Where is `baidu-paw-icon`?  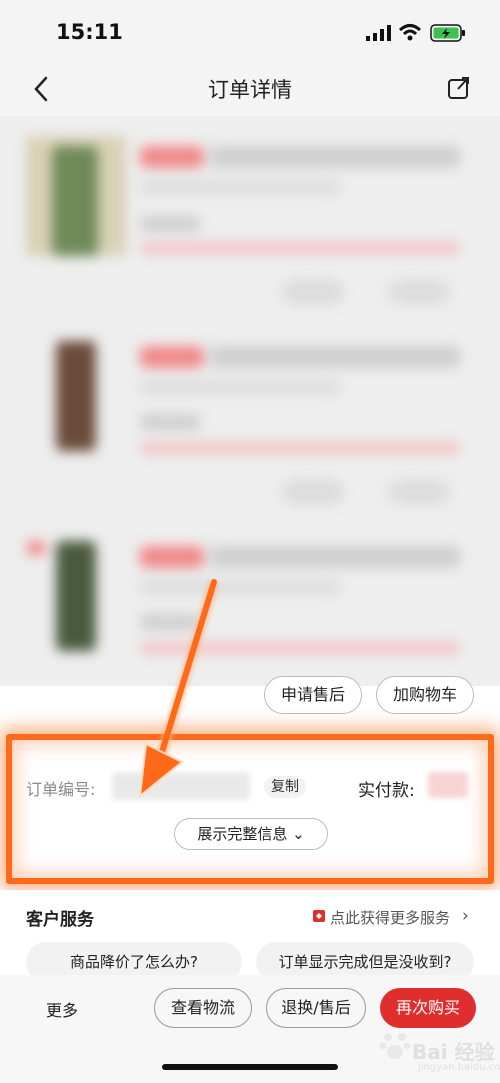 baidu-paw-icon is located at coordinates (395, 1046).